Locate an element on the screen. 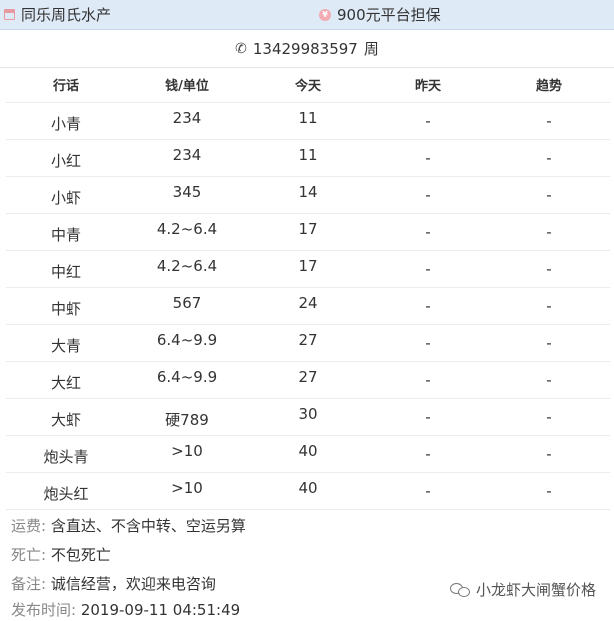  header-today: 今天 is located at coordinates (308, 85).